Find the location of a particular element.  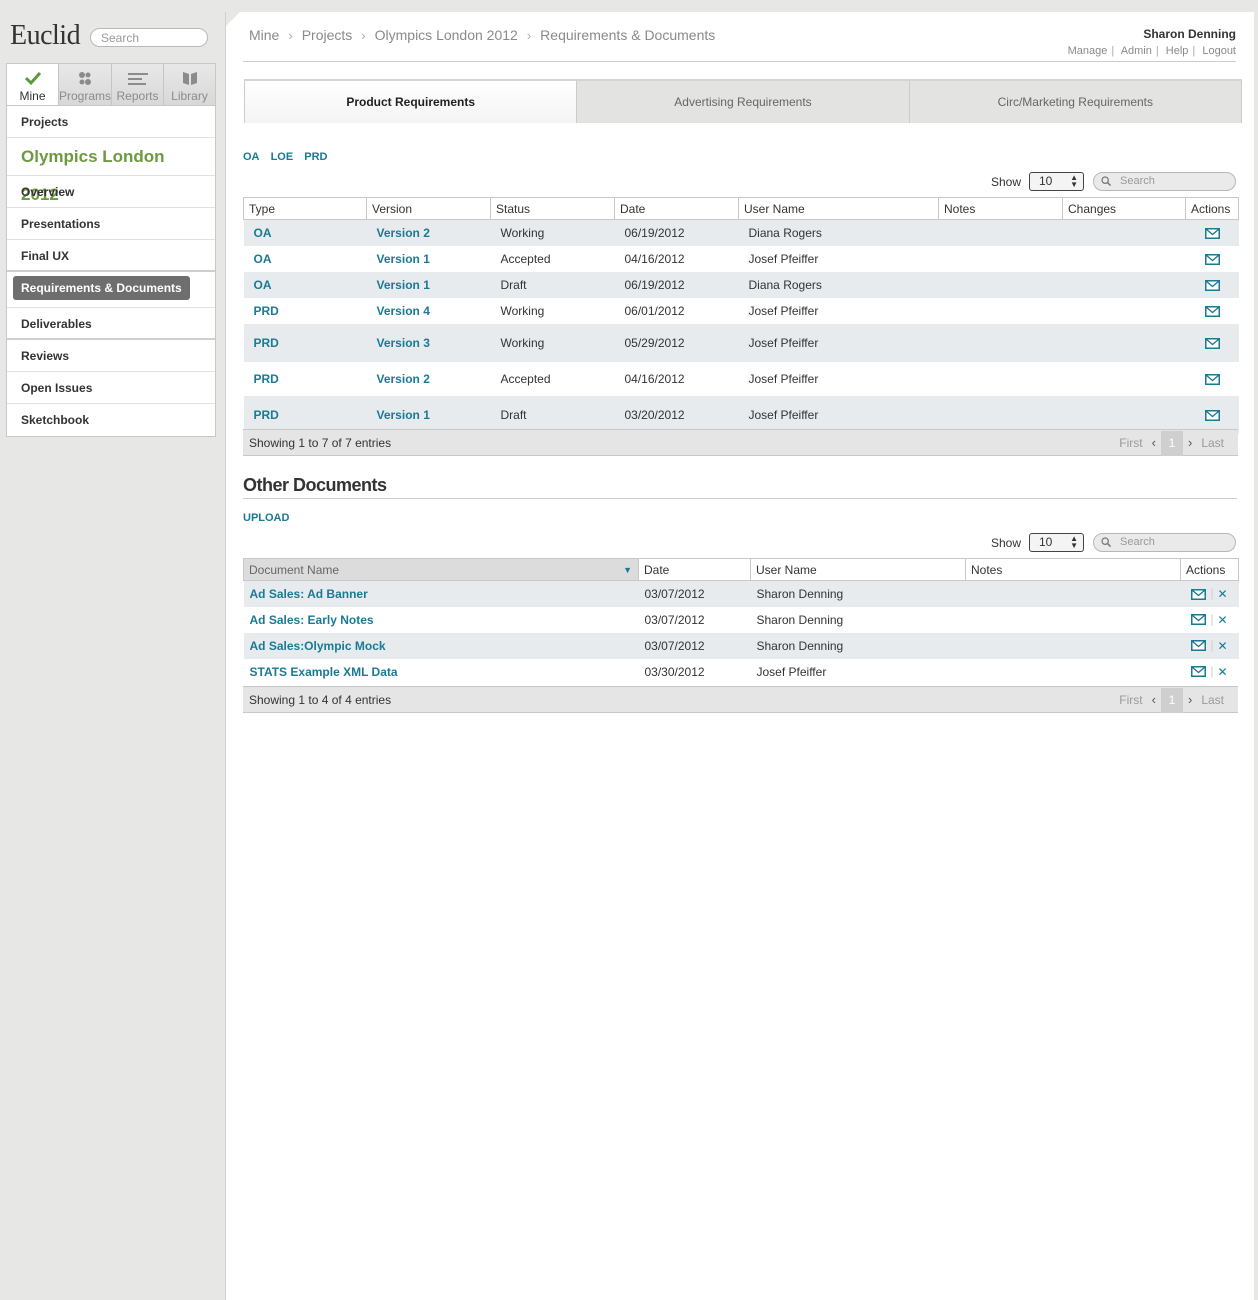

cell-document-name: STATS Example XML Data is located at coordinates (441, 671).